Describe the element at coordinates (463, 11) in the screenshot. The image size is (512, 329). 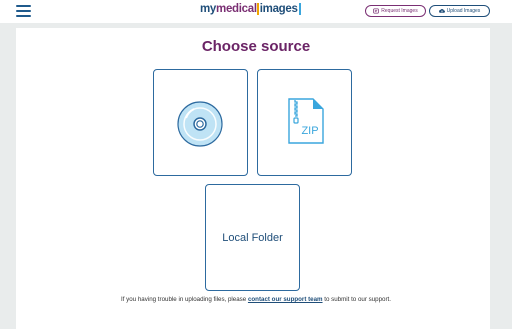
I see `upload-images-label: Upload Images` at that location.